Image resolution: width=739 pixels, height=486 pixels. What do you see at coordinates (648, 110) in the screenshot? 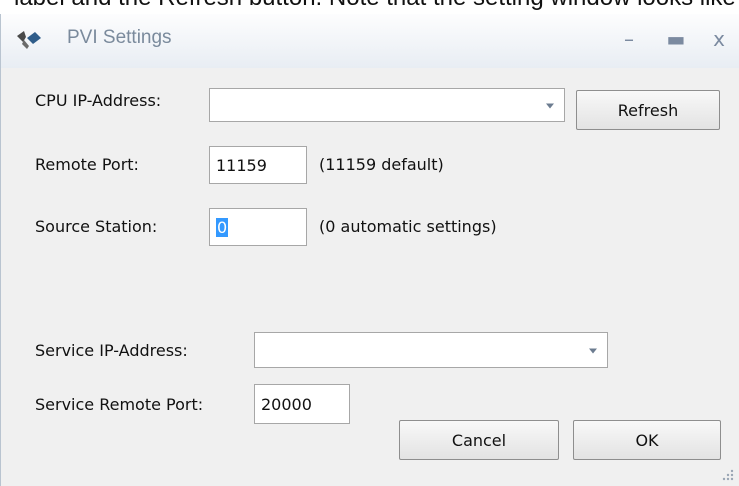
I see `refresh-button: Refresh` at bounding box center [648, 110].